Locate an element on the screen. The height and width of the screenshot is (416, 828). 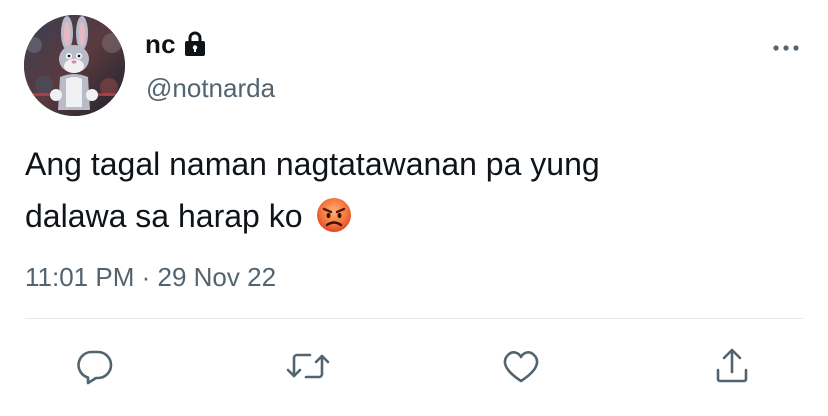
tweet-timestamp: 11:01 PM · 29 Nov 22 is located at coordinates (150, 277).